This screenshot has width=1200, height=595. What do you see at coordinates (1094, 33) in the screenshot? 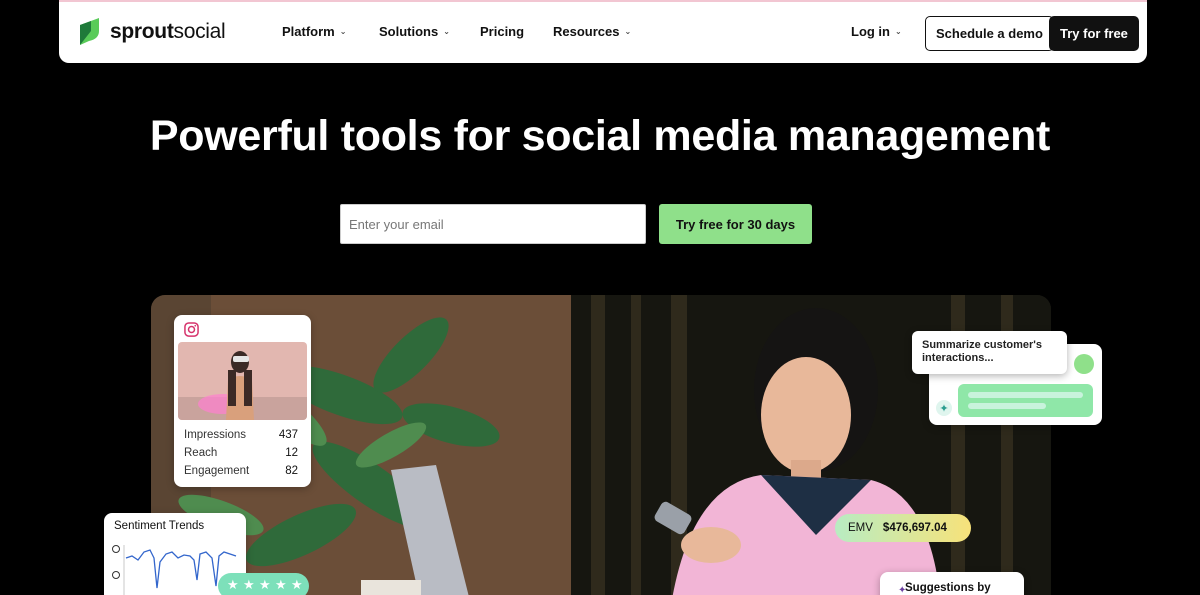
I see `try-for-free-button: Try for free` at bounding box center [1094, 33].